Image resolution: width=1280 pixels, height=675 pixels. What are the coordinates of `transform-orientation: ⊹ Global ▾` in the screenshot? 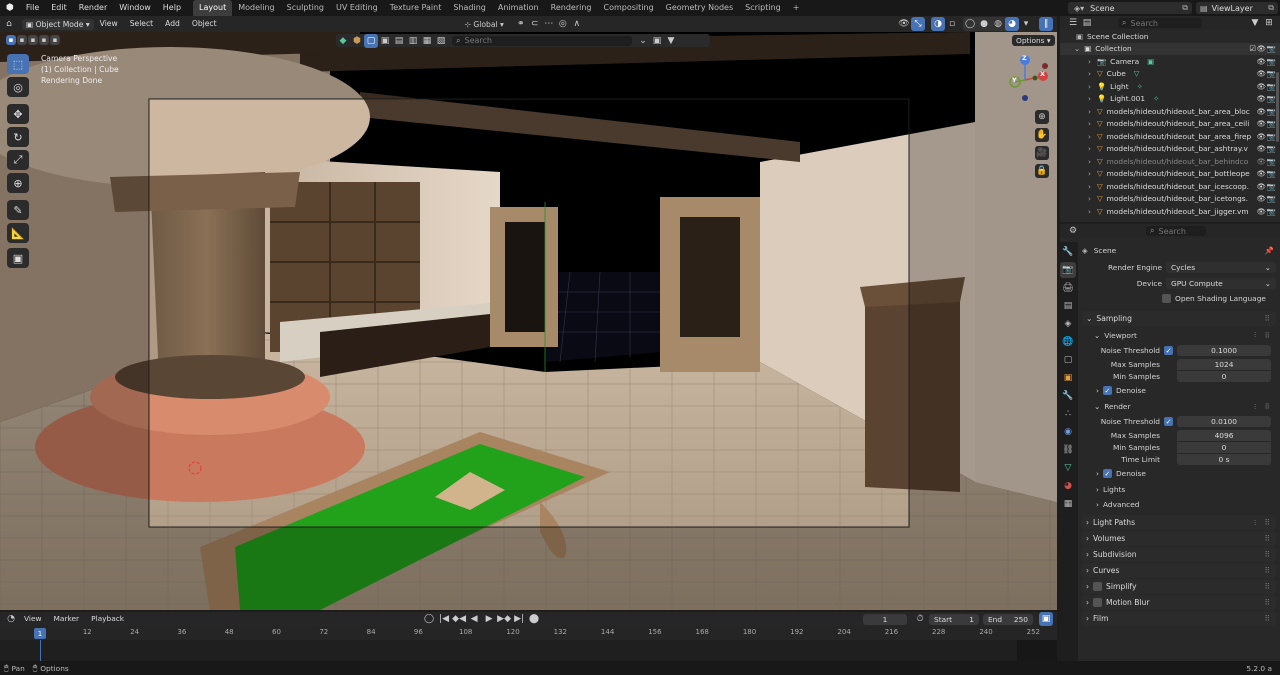 It's located at (484, 24).